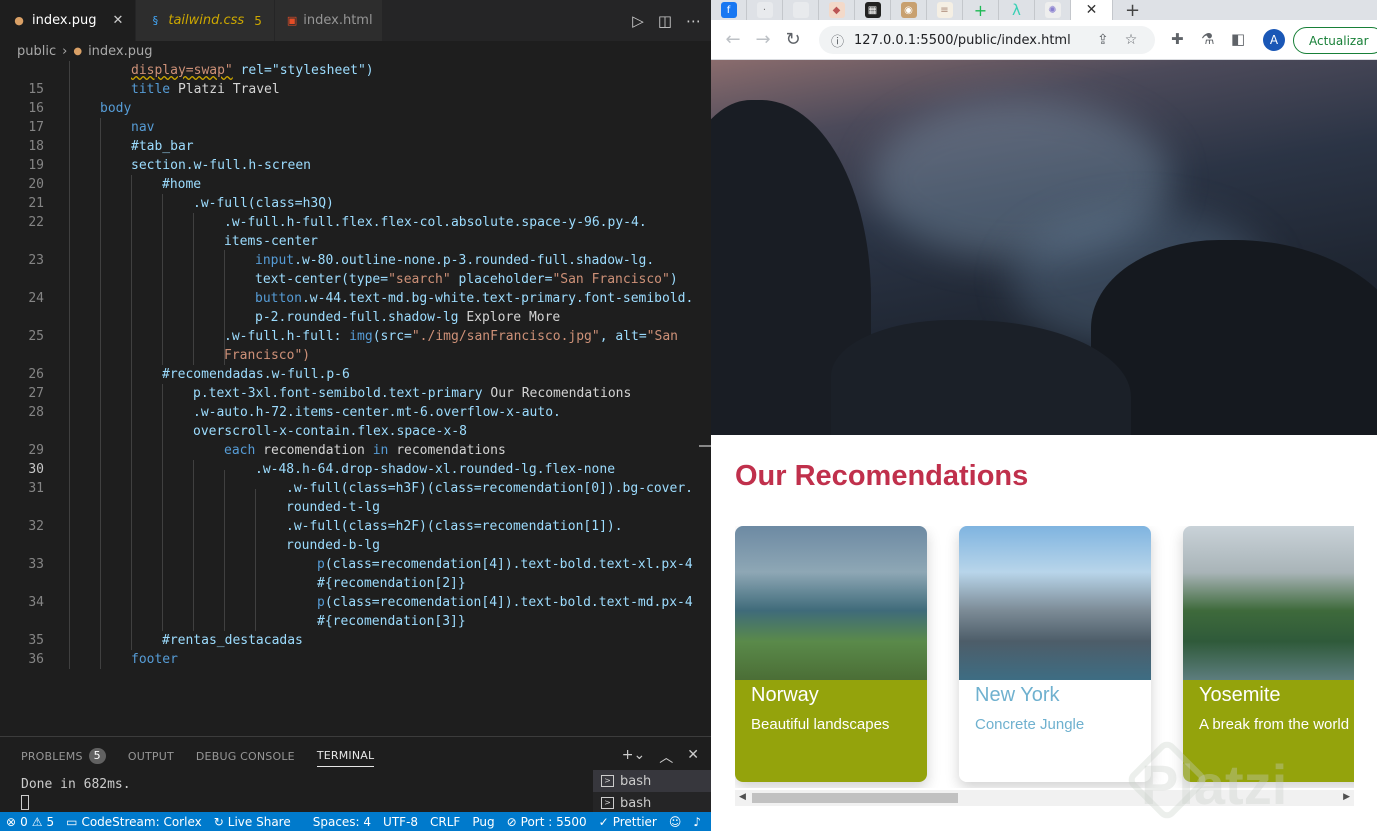 This screenshot has width=1377, height=831. Describe the element at coordinates (50, 821) in the screenshot. I see `warning-count: 5` at that location.